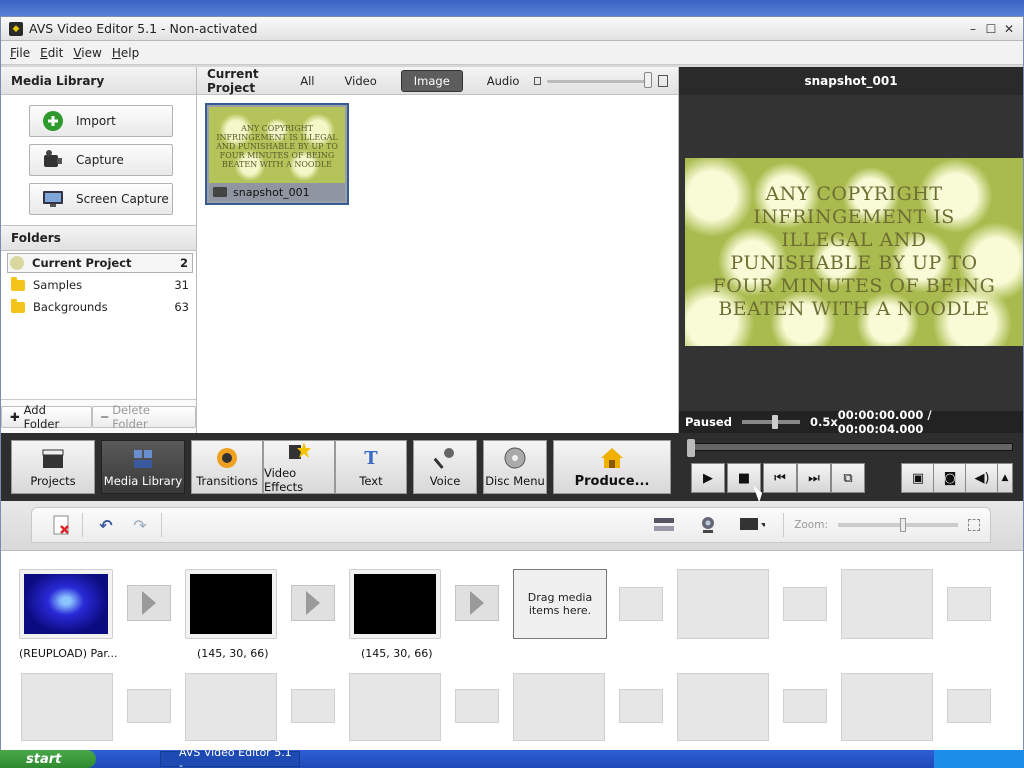 The image size is (1024, 768). I want to click on timeline-zoom-slider, so click(898, 525).